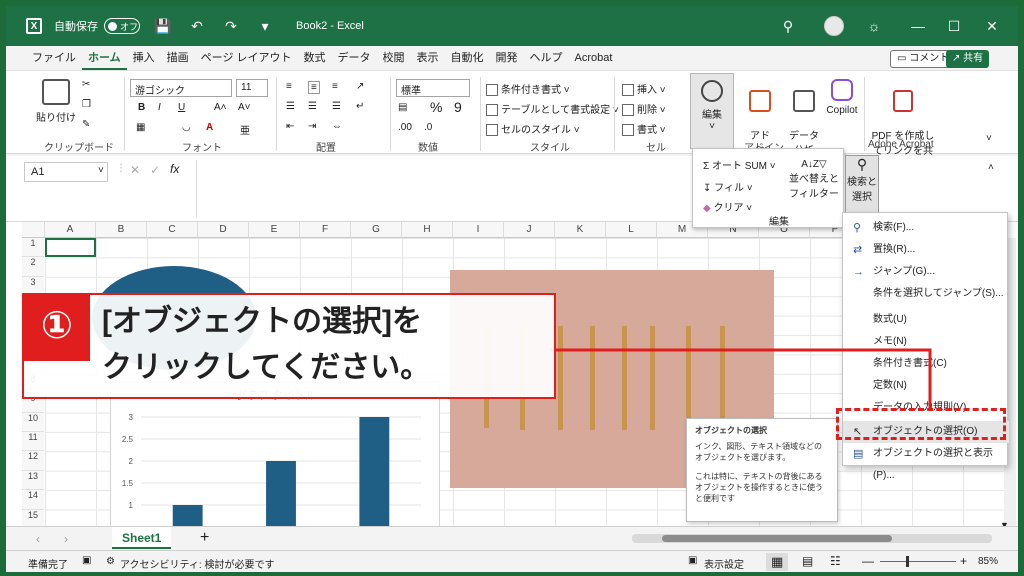 The image size is (1024, 576). I want to click on tab-acrobat: Acrobat, so click(594, 58).